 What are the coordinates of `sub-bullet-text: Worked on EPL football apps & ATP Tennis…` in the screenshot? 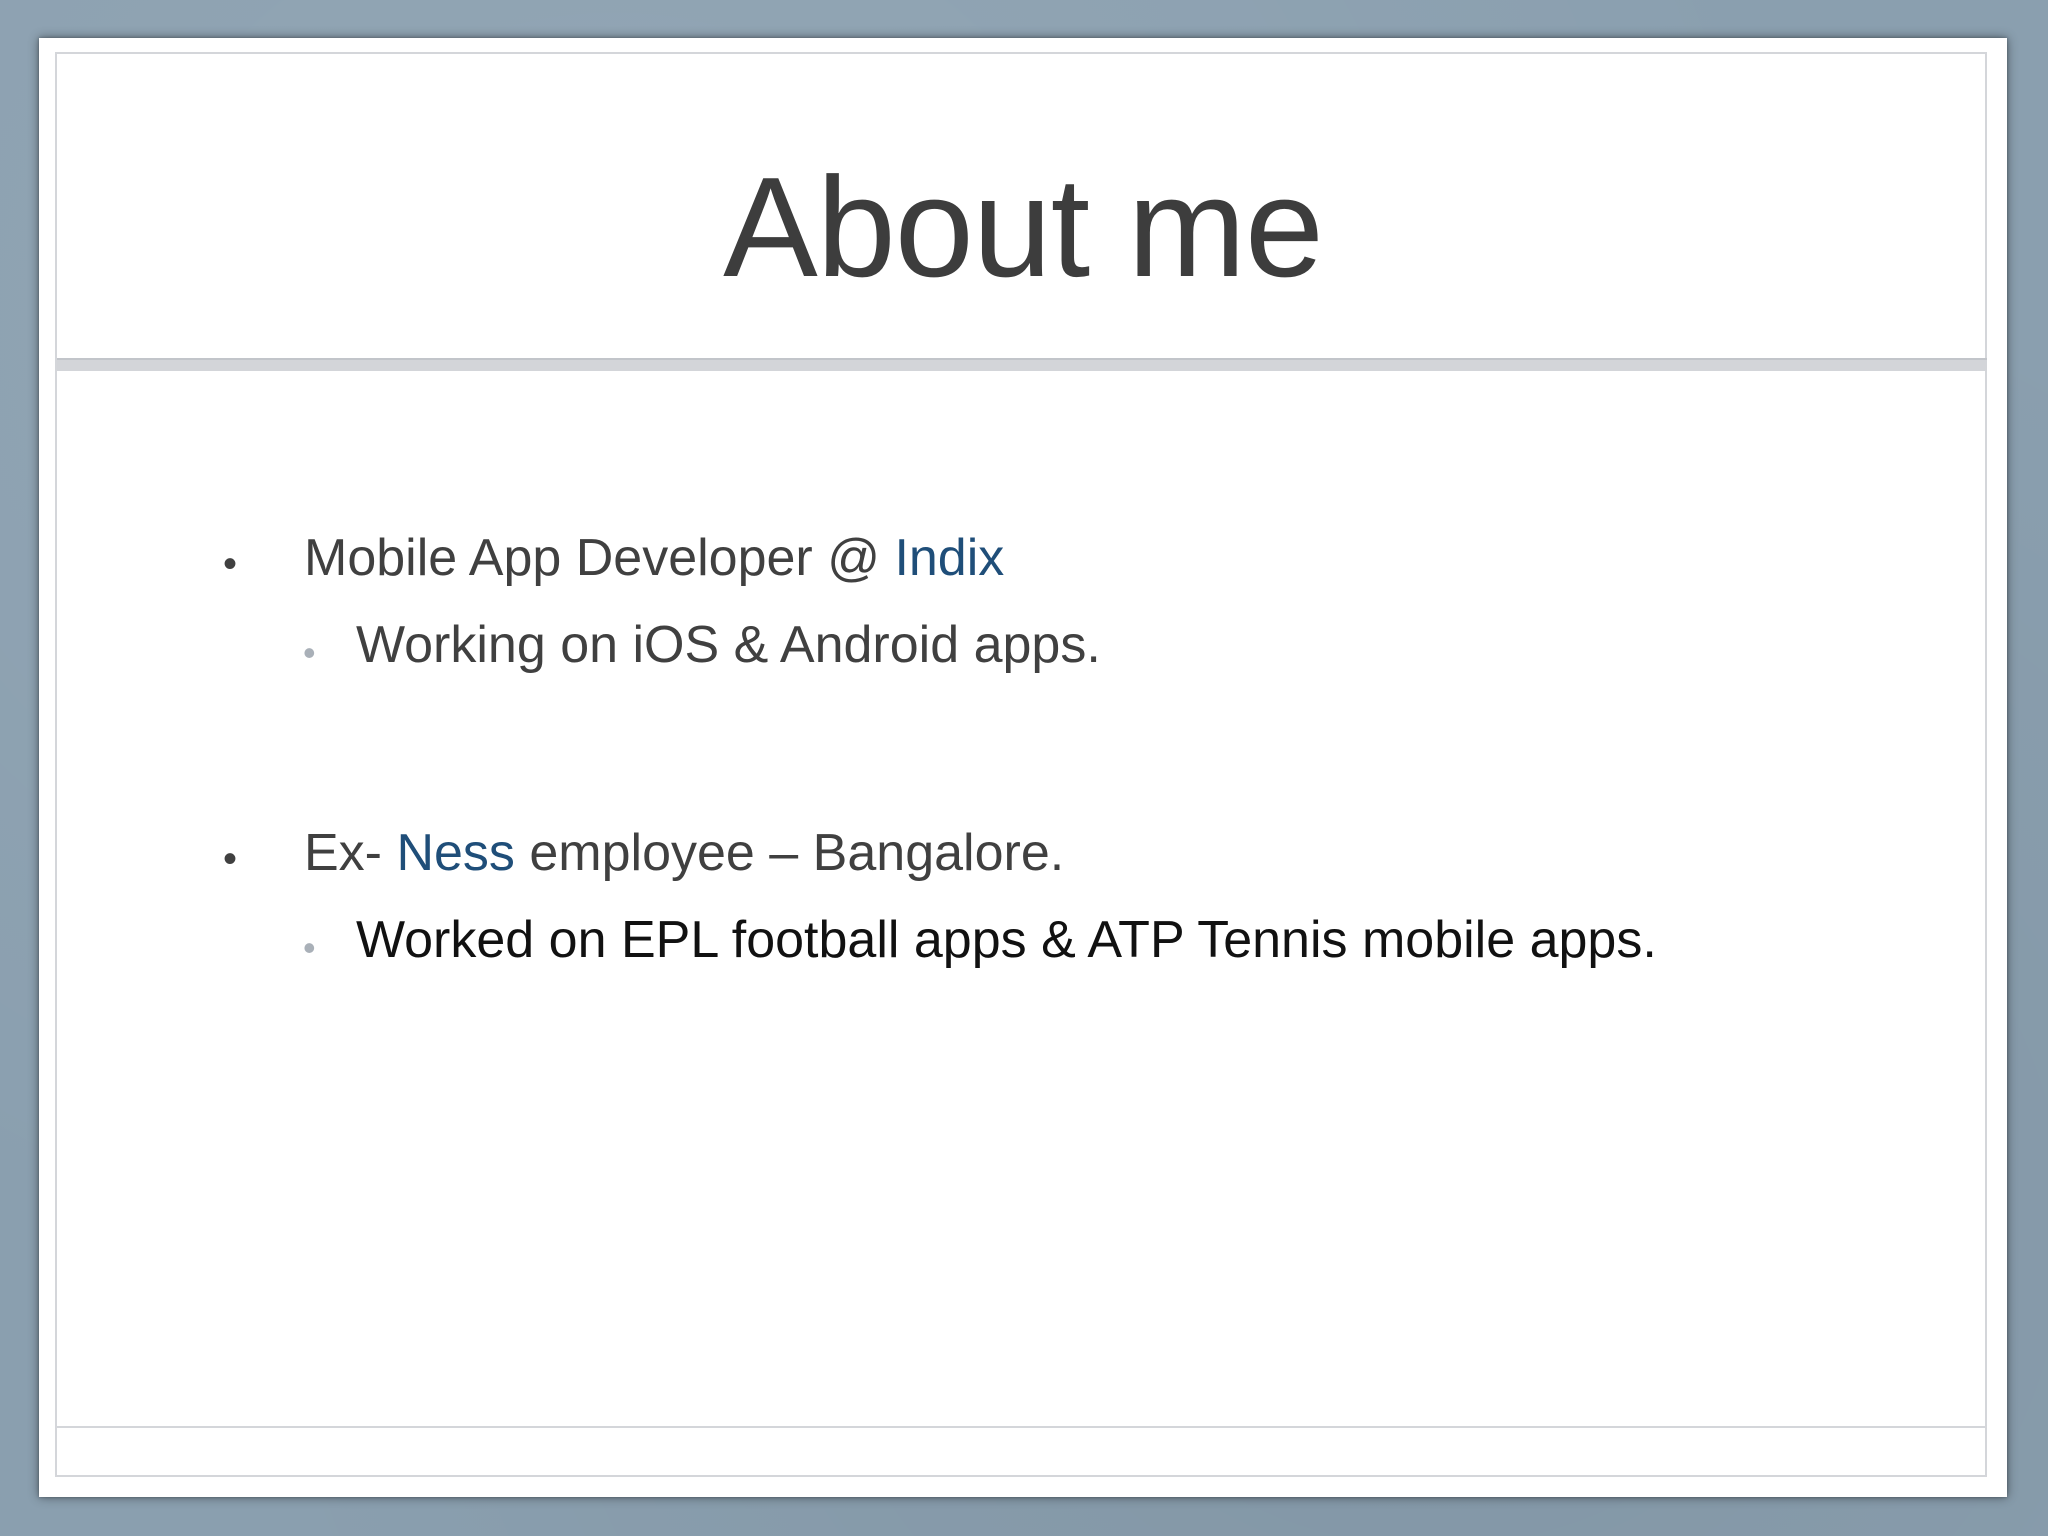 It's located at (1006, 940).